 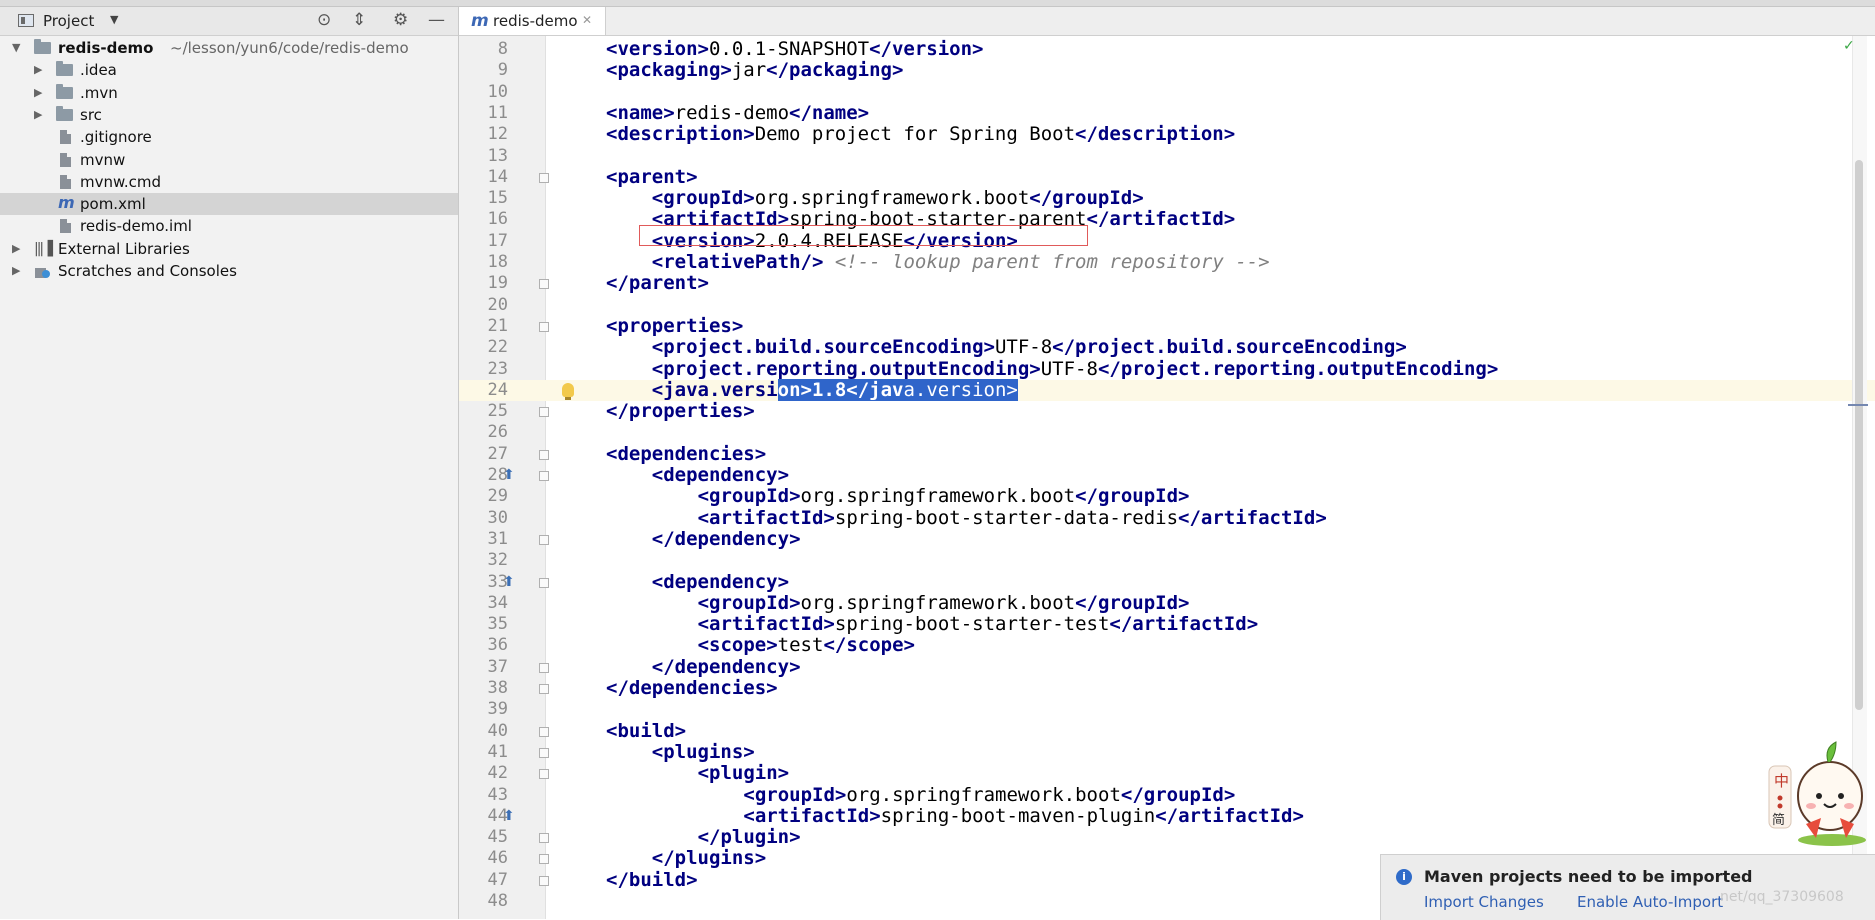 What do you see at coordinates (1849, 46) in the screenshot?
I see `inspection-ok-icon: ✓` at bounding box center [1849, 46].